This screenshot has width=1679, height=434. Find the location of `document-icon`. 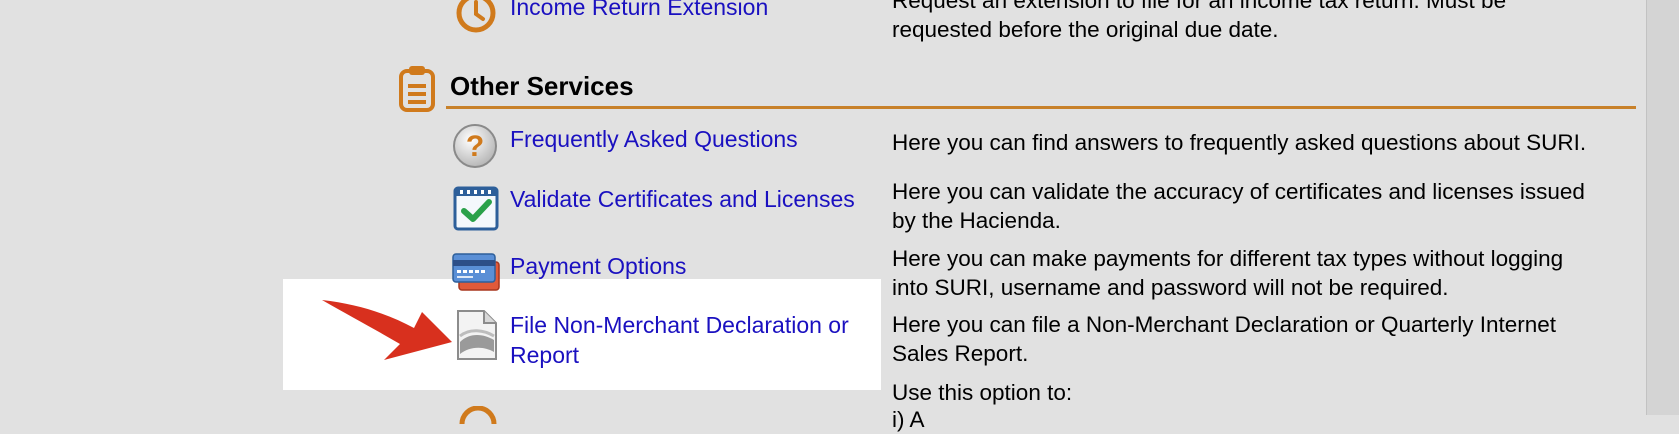

document-icon is located at coordinates (477, 335).